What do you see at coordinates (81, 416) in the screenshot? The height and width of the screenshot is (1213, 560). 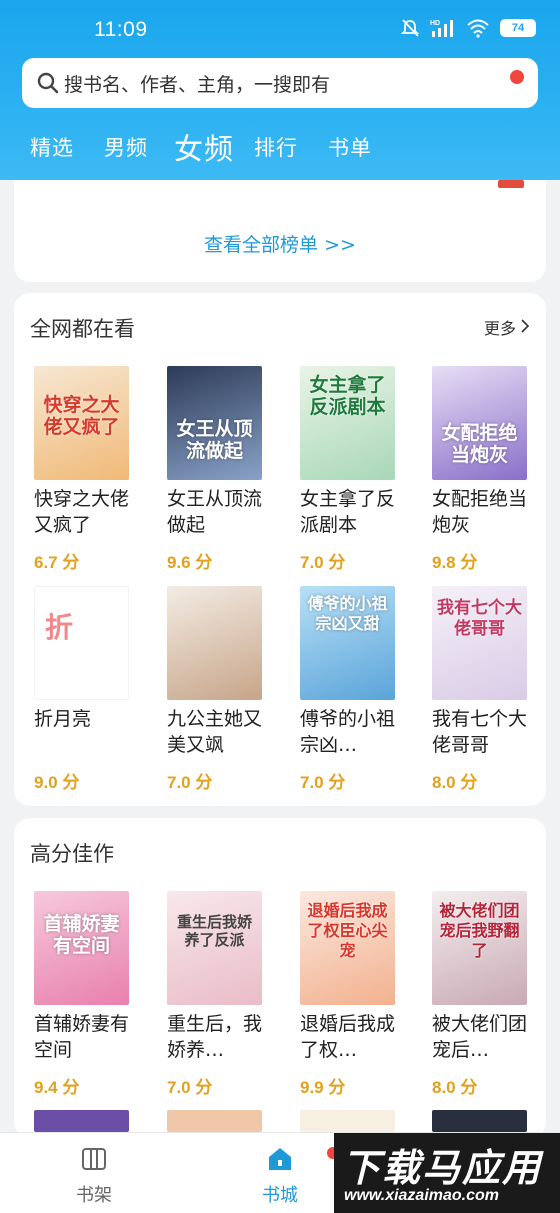 I see `cover-title: 快穿之大佬又疯了` at bounding box center [81, 416].